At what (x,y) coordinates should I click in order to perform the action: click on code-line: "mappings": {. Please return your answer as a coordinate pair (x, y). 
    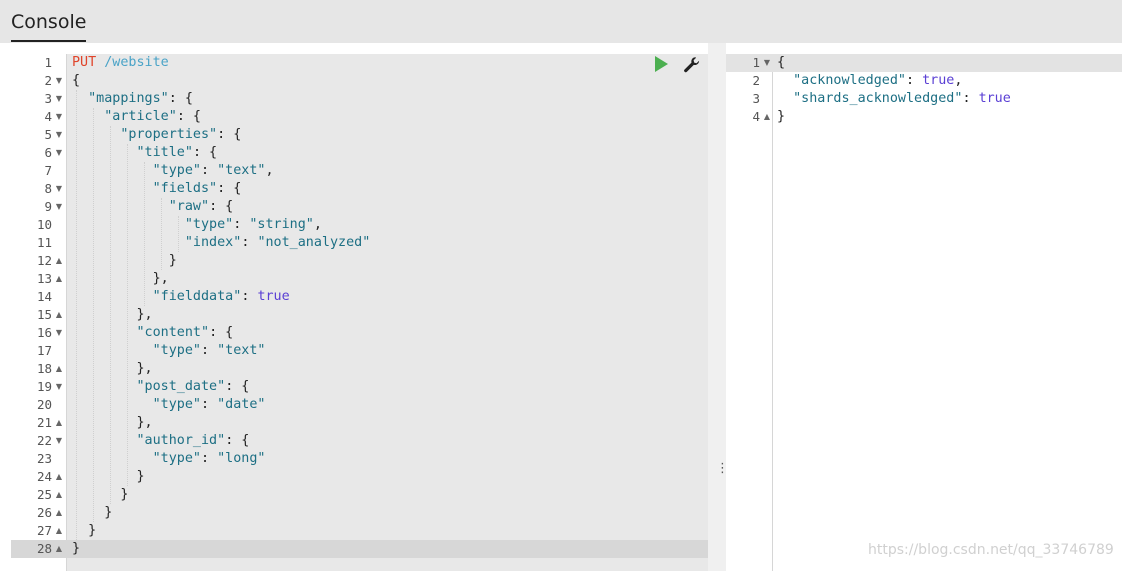
    Looking at the image, I should click on (132, 99).